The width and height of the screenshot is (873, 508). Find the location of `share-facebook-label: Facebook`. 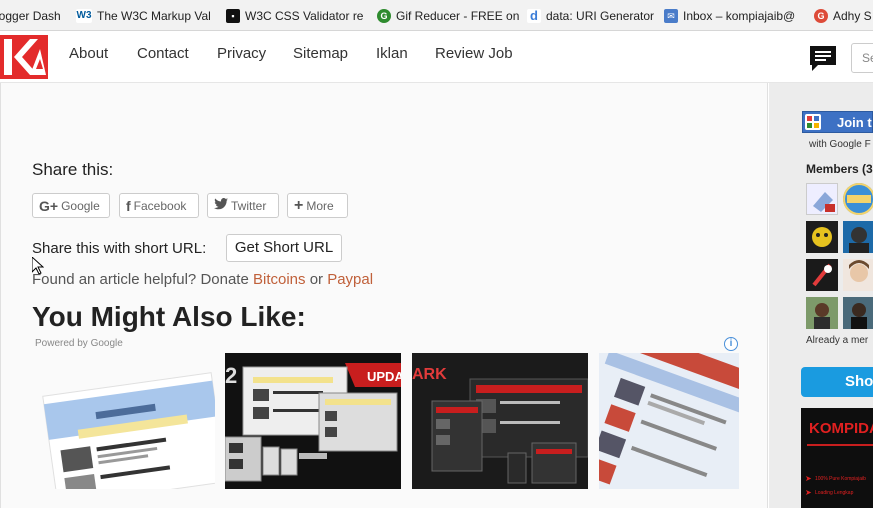

share-facebook-label: Facebook is located at coordinates (160, 205).